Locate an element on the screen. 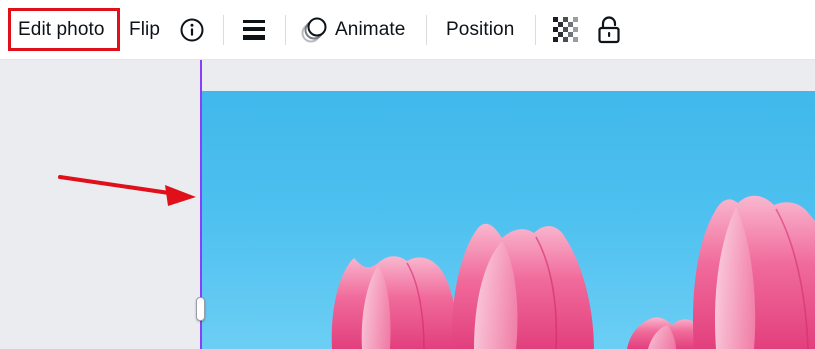 This screenshot has height=349, width=815. animate-button: Animate is located at coordinates (353, 30).